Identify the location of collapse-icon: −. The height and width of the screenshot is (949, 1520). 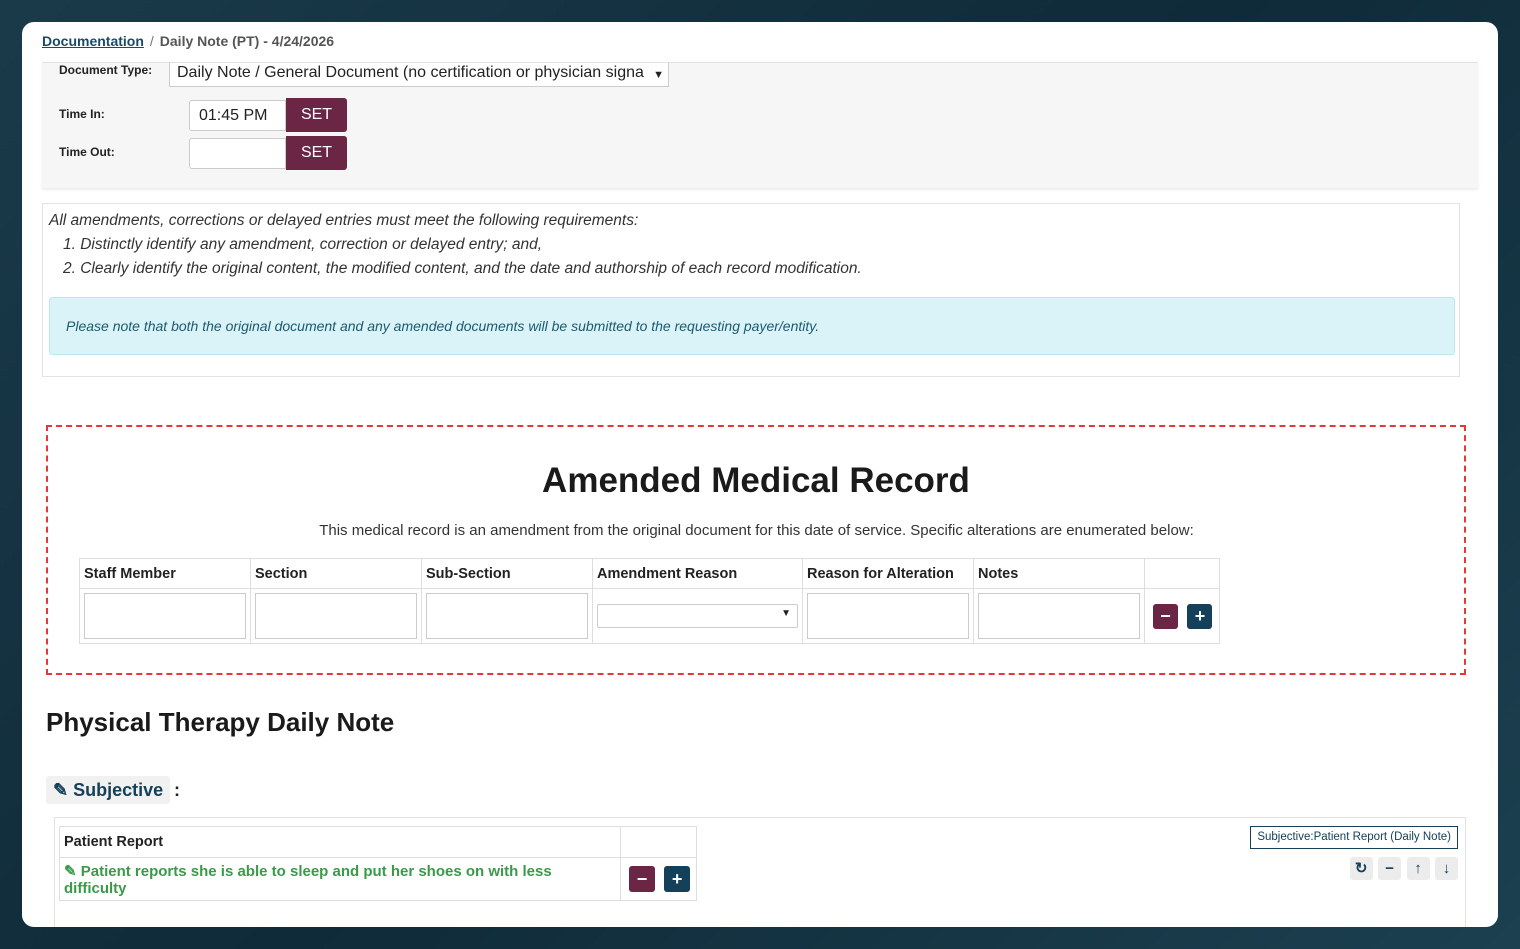
(1390, 868).